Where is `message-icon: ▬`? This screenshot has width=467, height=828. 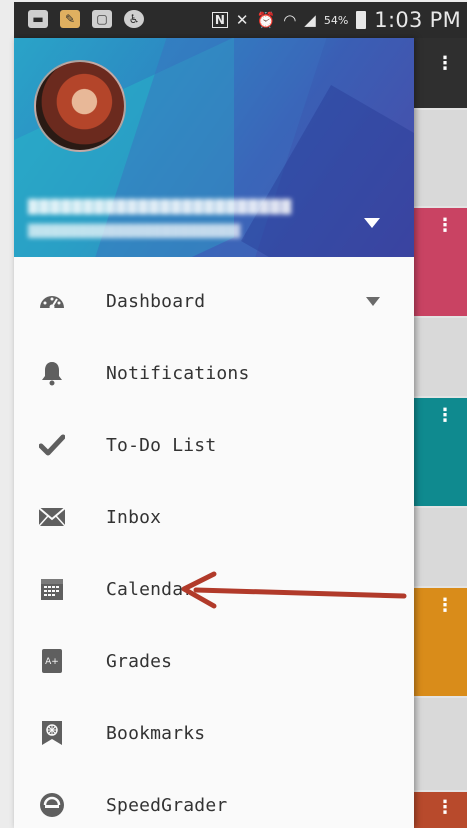 message-icon: ▬ is located at coordinates (38, 19).